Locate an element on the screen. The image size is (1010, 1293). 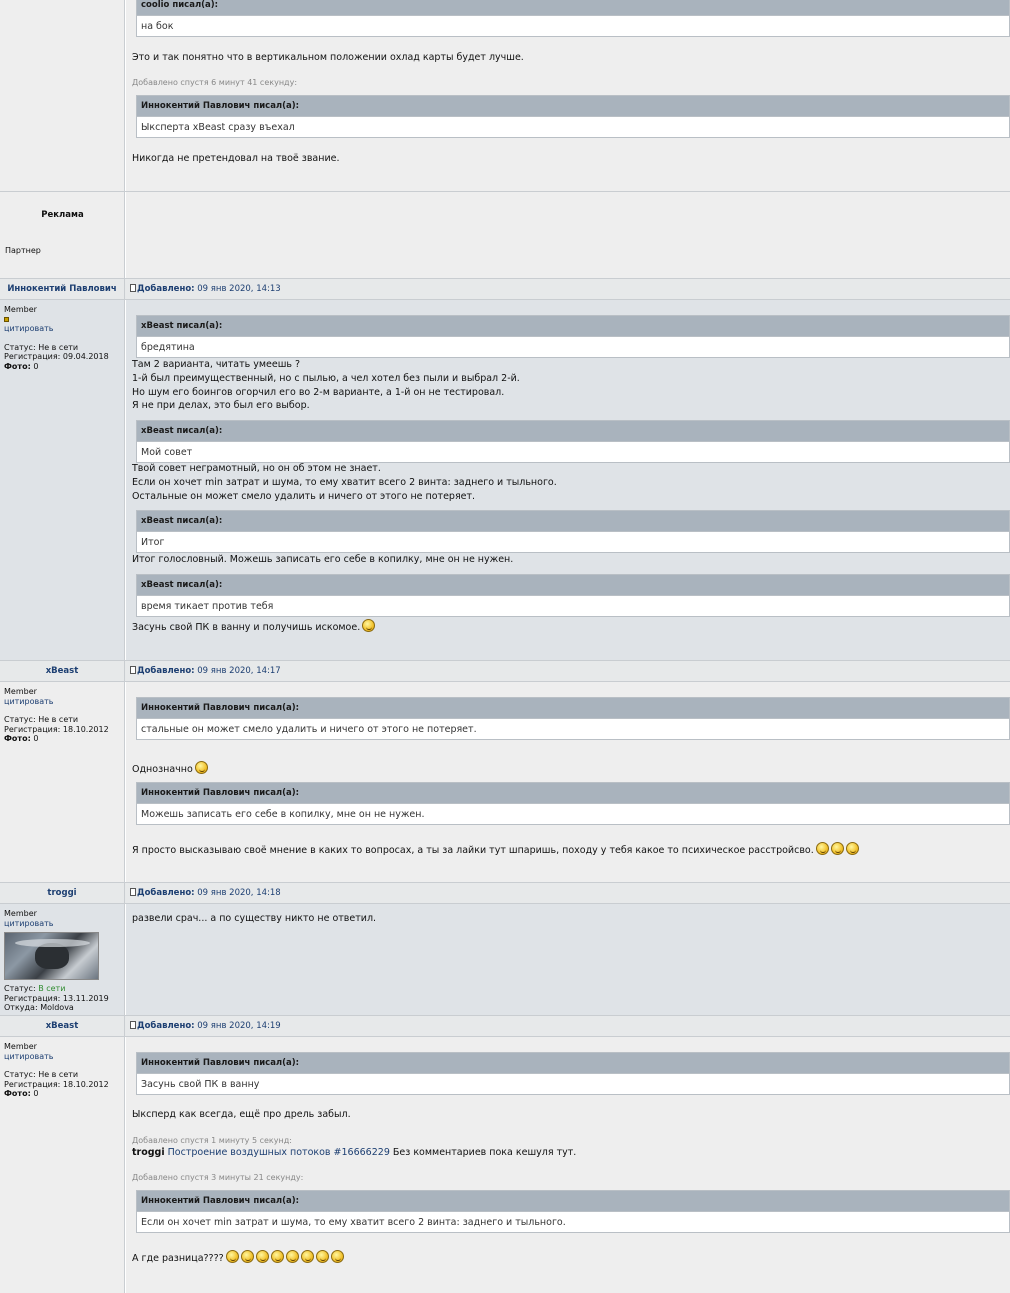
rank-icon is located at coordinates (6, 319).